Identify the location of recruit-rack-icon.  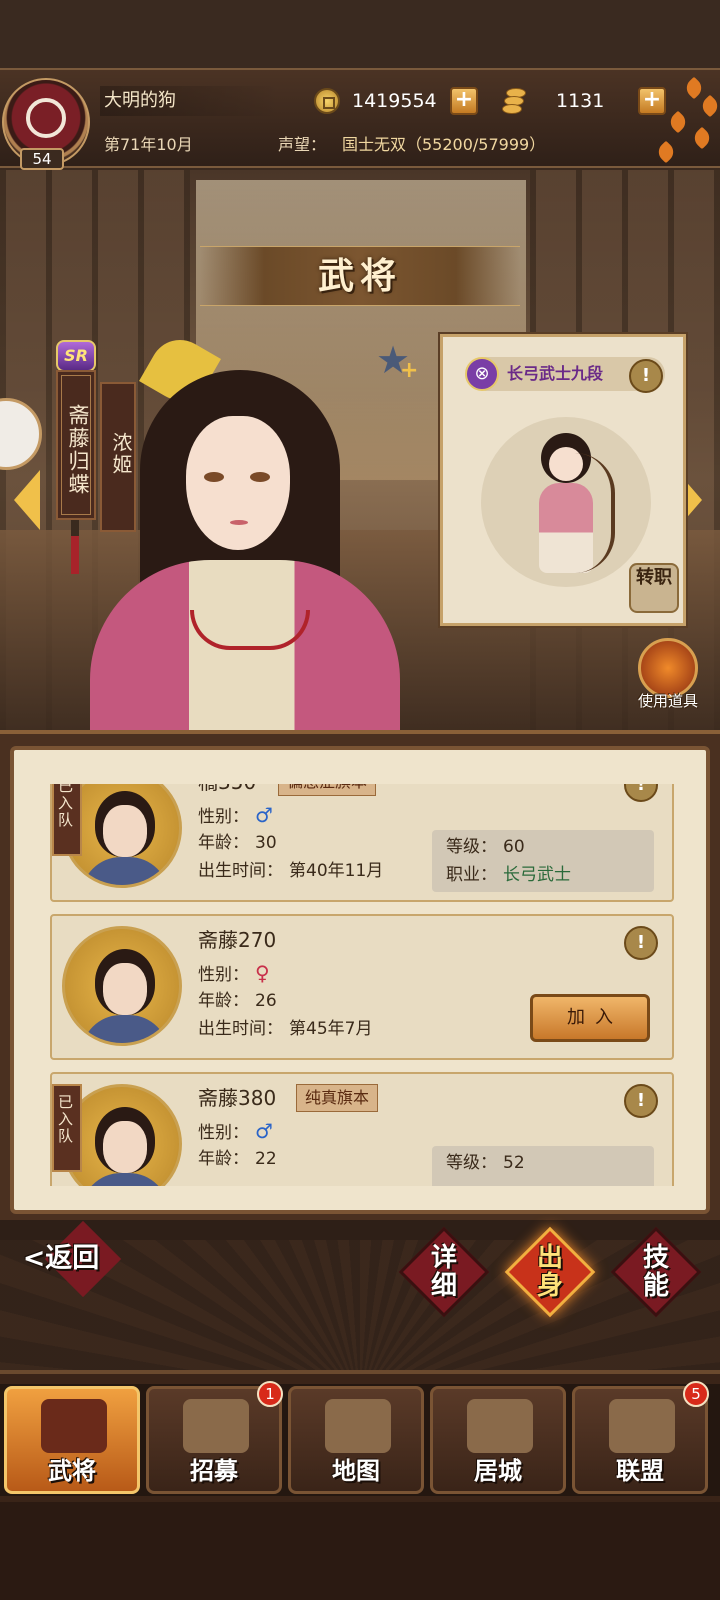
(216, 1426).